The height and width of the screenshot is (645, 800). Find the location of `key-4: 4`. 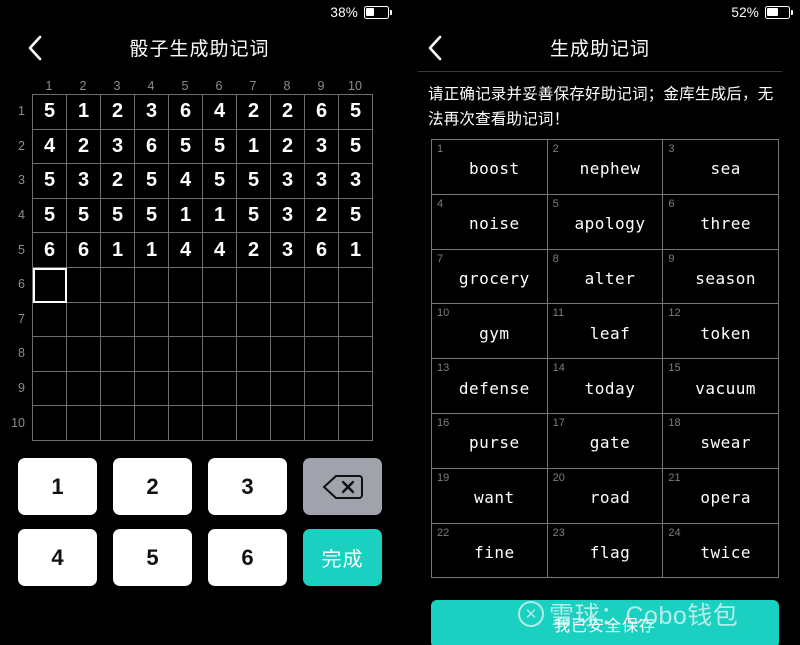

key-4: 4 is located at coordinates (57, 557).